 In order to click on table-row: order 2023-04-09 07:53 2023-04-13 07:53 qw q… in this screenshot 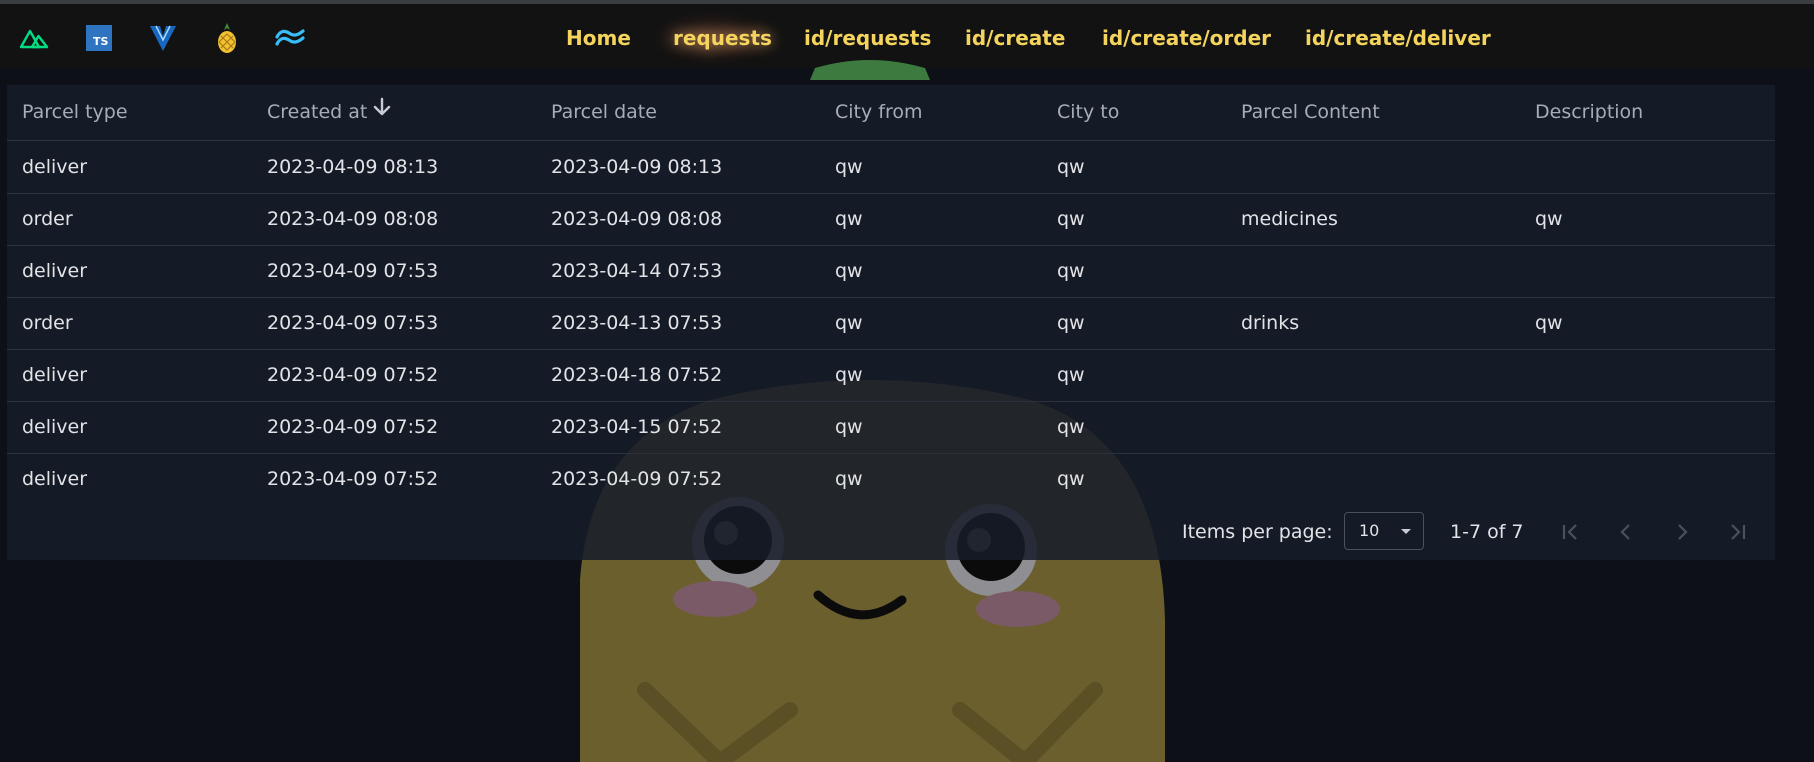, I will do `click(891, 323)`.